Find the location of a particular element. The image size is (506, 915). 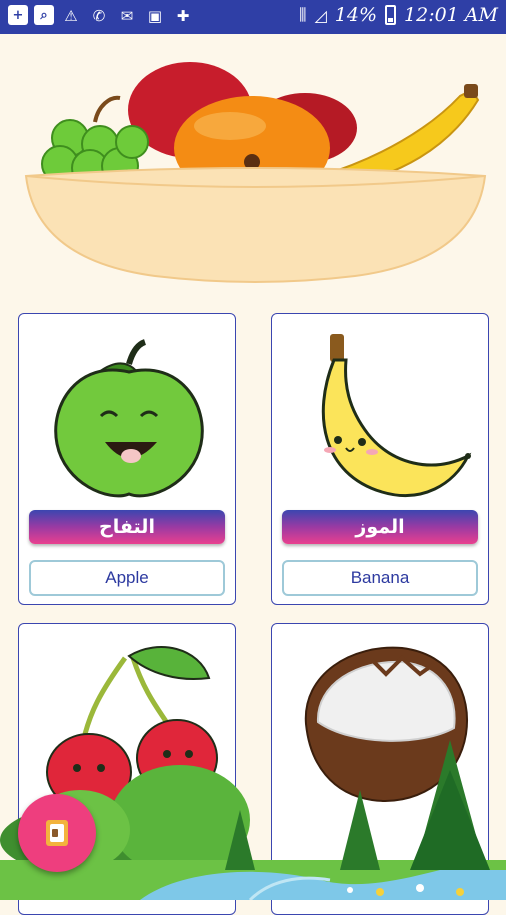

book-icon is located at coordinates (57, 833).